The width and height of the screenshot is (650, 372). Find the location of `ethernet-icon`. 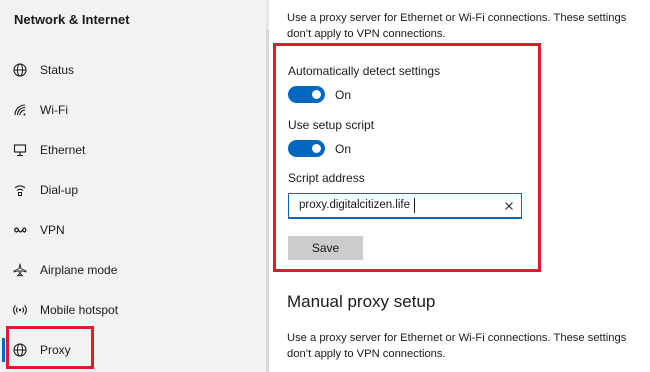

ethernet-icon is located at coordinates (20, 150).